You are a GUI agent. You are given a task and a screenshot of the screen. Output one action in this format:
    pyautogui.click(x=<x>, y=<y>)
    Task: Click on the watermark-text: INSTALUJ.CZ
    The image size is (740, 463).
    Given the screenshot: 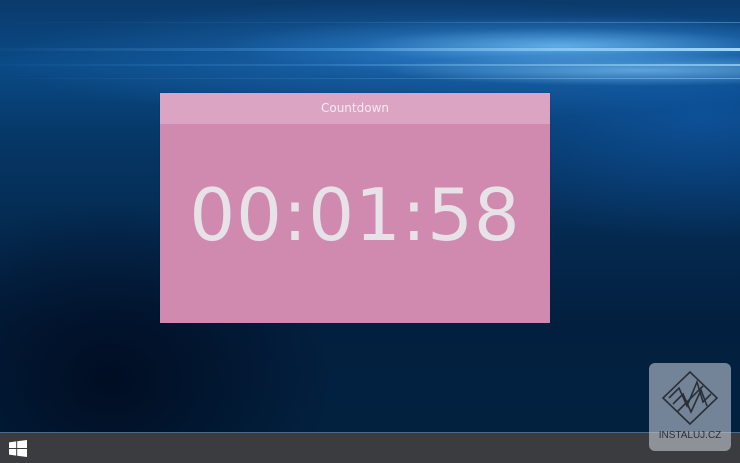 What is the action you would take?
    pyautogui.click(x=690, y=435)
    